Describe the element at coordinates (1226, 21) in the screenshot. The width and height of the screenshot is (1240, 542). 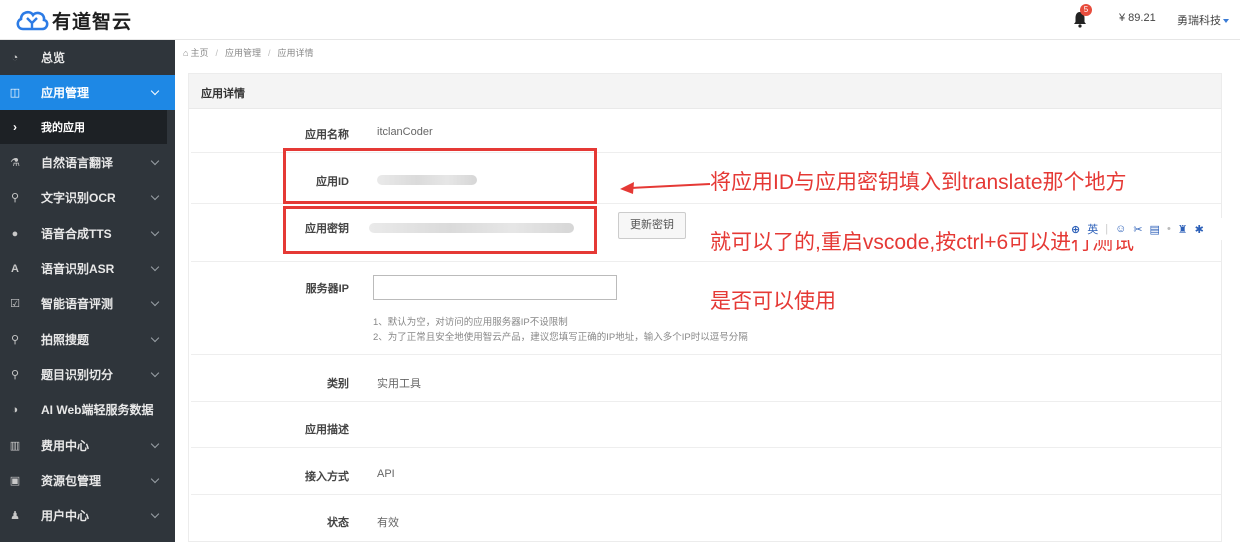
I see `caret-down-icon` at that location.